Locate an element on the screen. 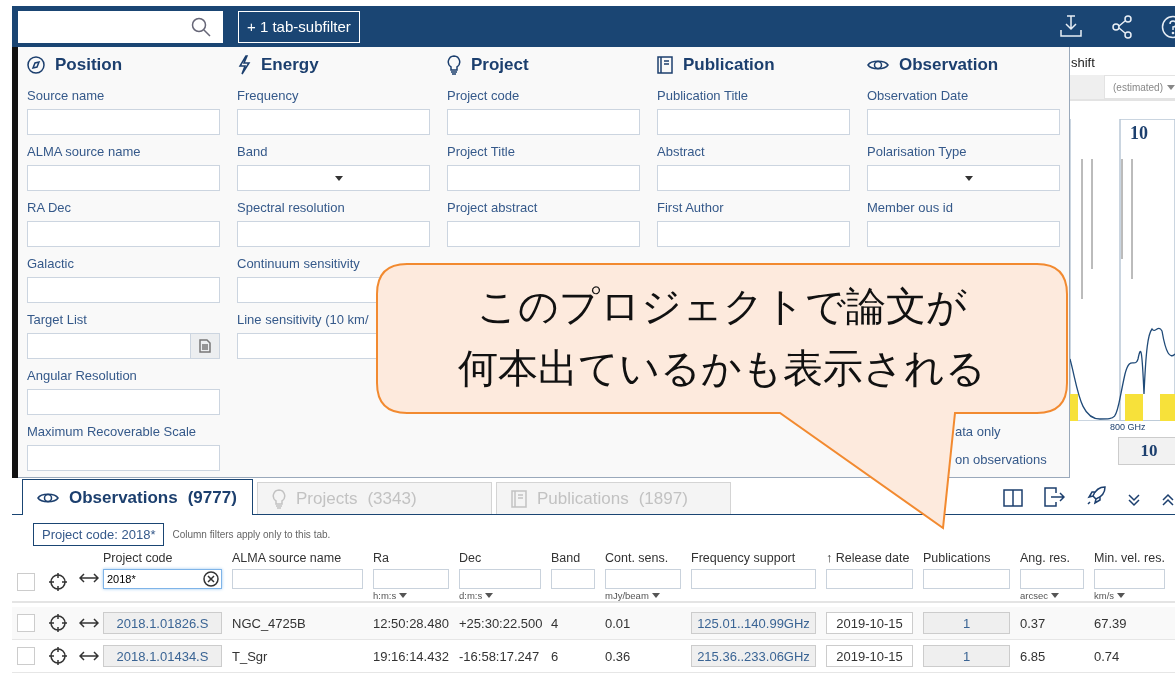 This screenshot has height=683, width=1175. column-header: Ra is located at coordinates (416, 558).